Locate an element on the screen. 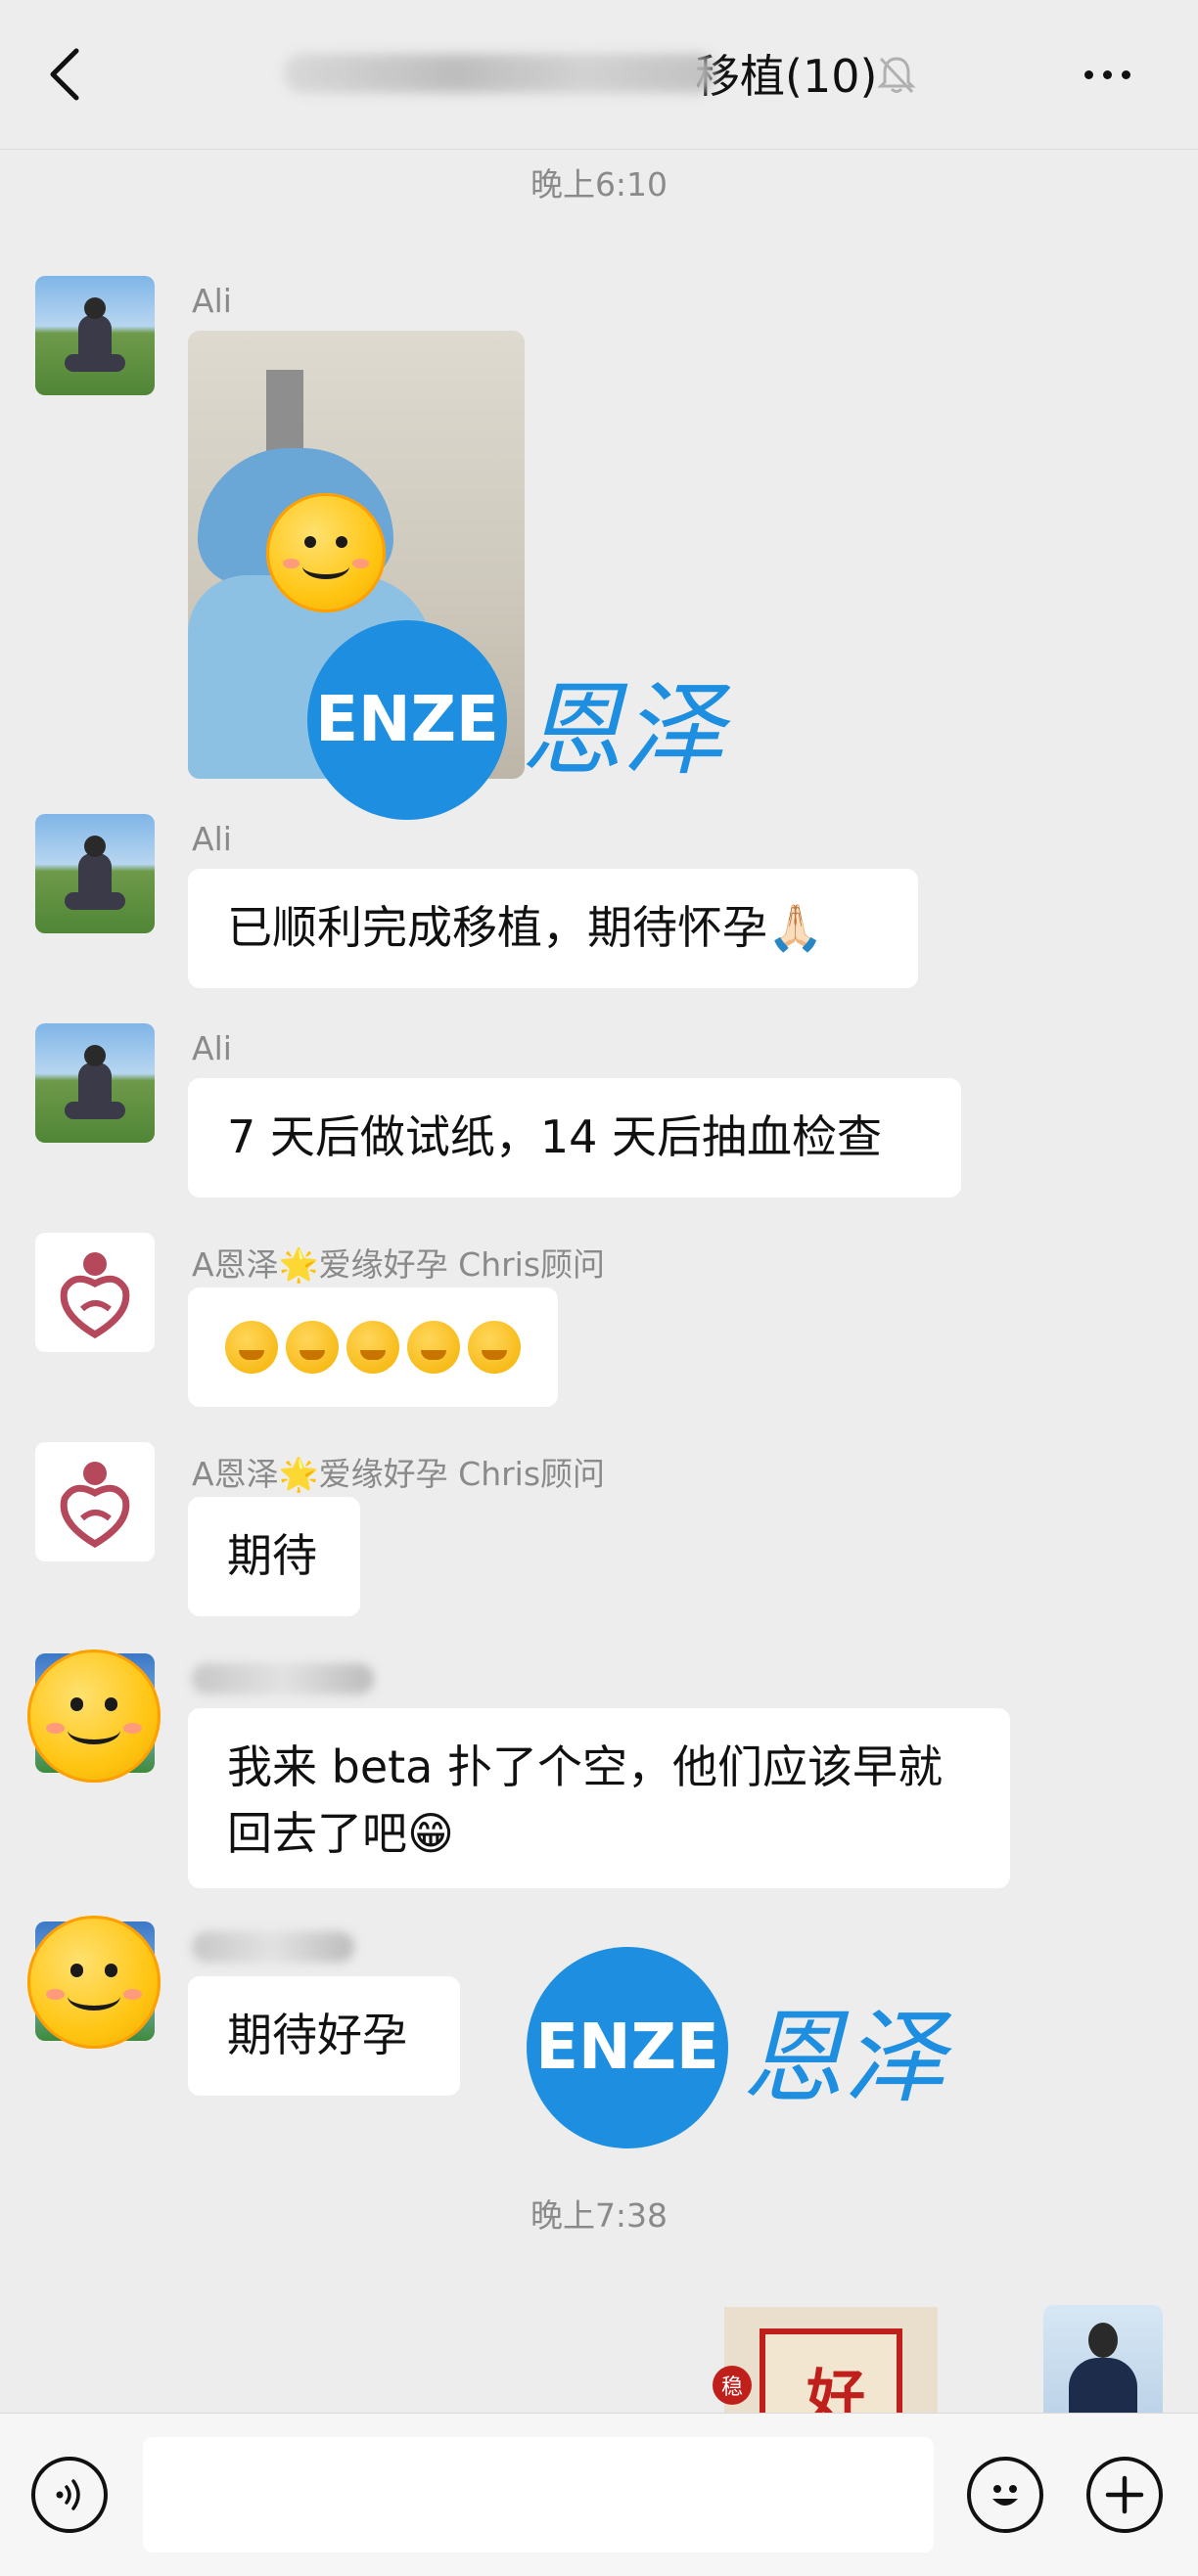 The image size is (1198, 2576). bell-slash-icon is located at coordinates (896, 75).